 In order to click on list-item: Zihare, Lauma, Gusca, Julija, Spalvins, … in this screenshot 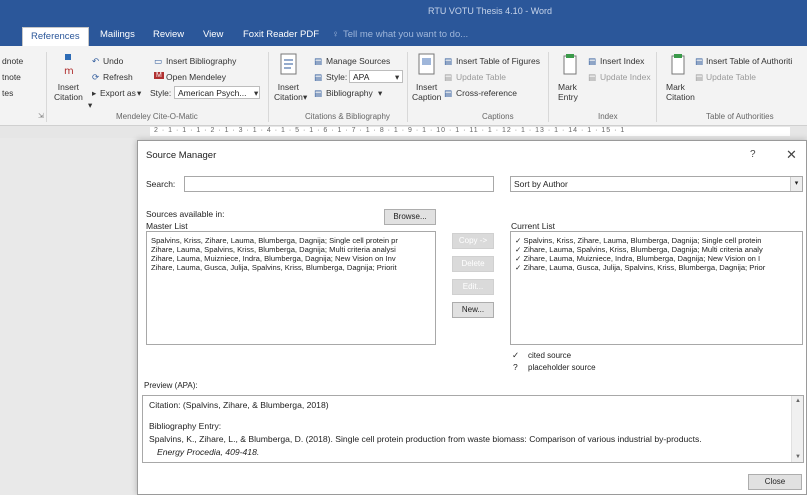, I will do `click(274, 267)`.